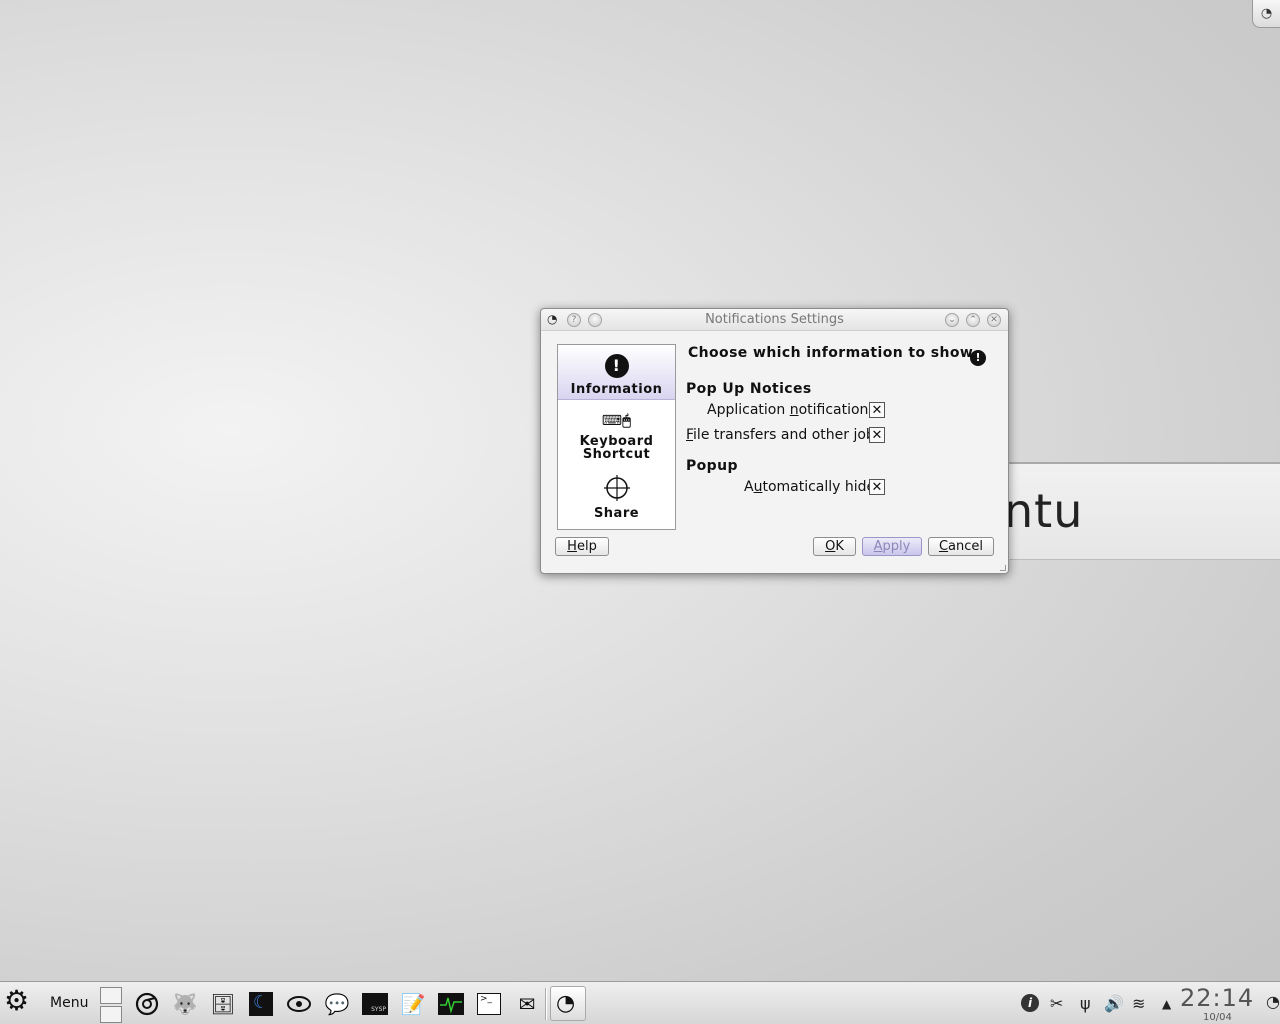  I want to click on sidebar-item-label: Shortcut, so click(616, 454).